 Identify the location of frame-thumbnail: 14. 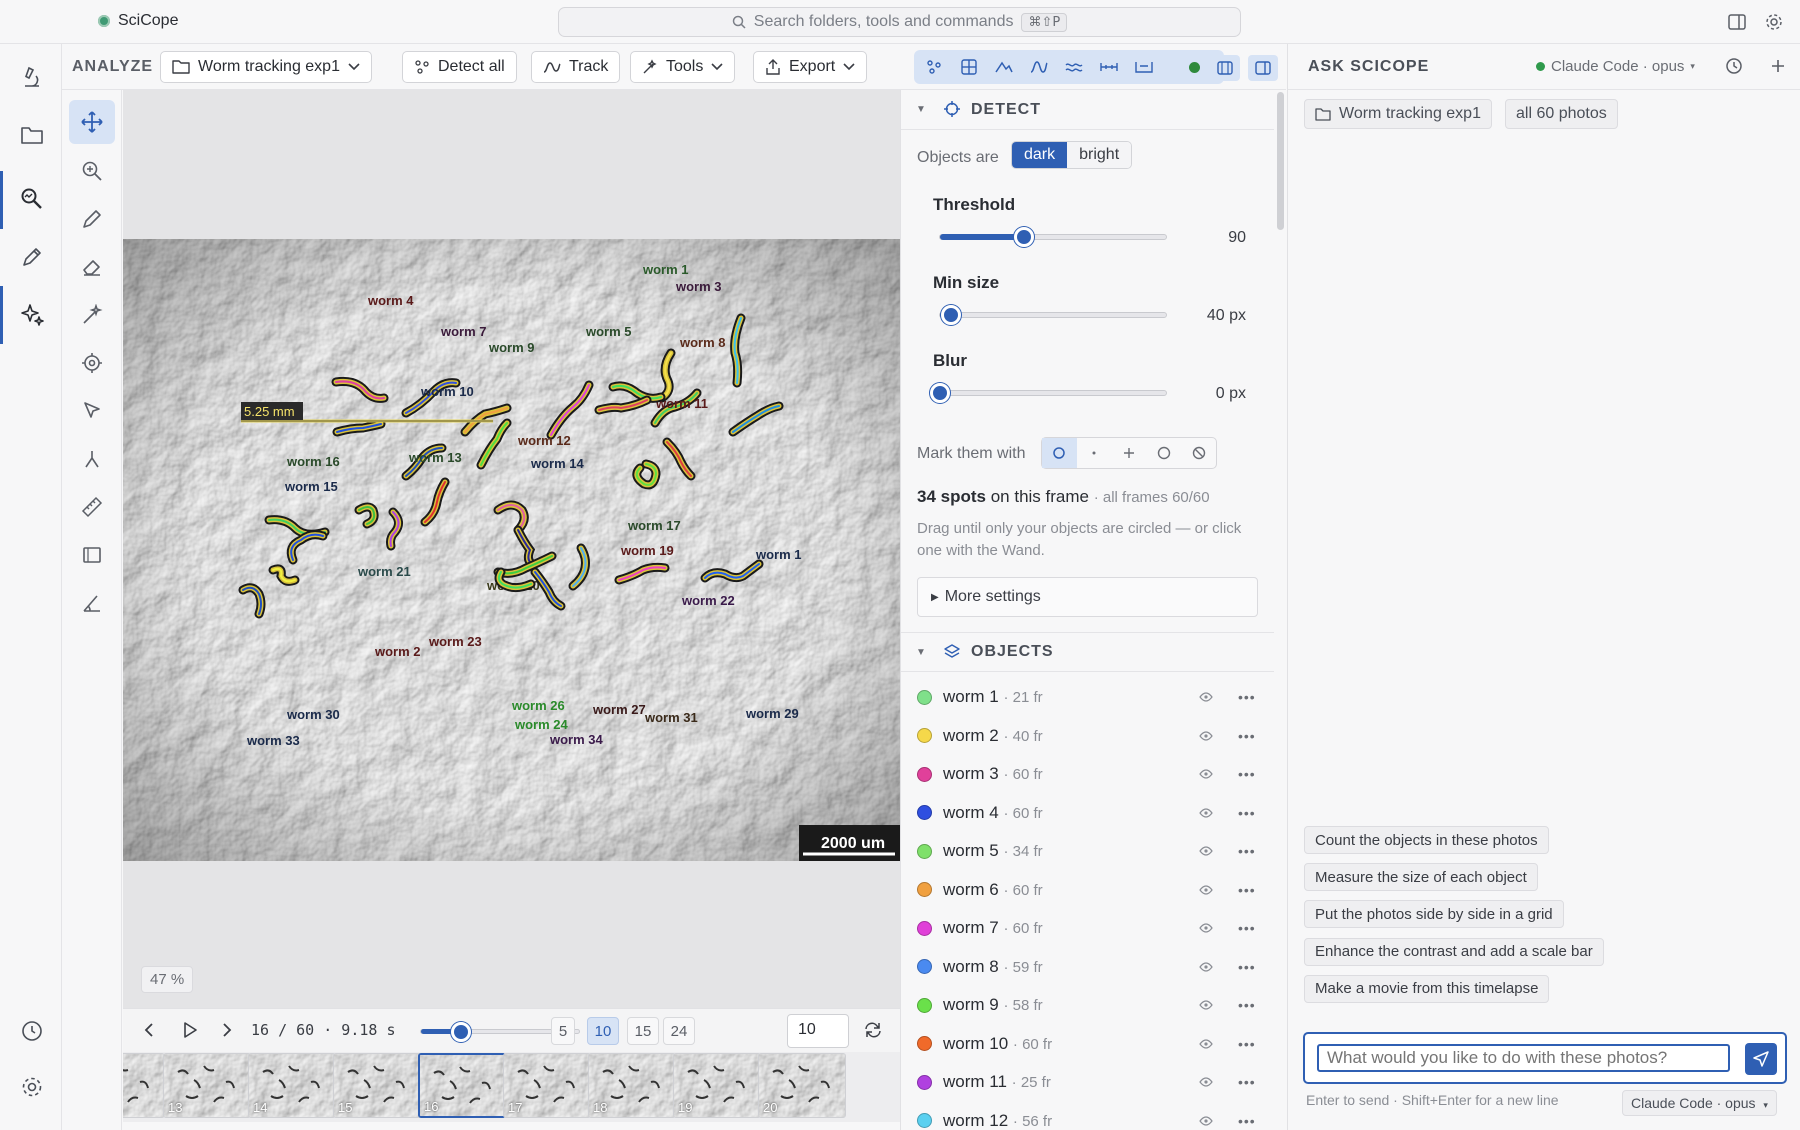
(292, 1085).